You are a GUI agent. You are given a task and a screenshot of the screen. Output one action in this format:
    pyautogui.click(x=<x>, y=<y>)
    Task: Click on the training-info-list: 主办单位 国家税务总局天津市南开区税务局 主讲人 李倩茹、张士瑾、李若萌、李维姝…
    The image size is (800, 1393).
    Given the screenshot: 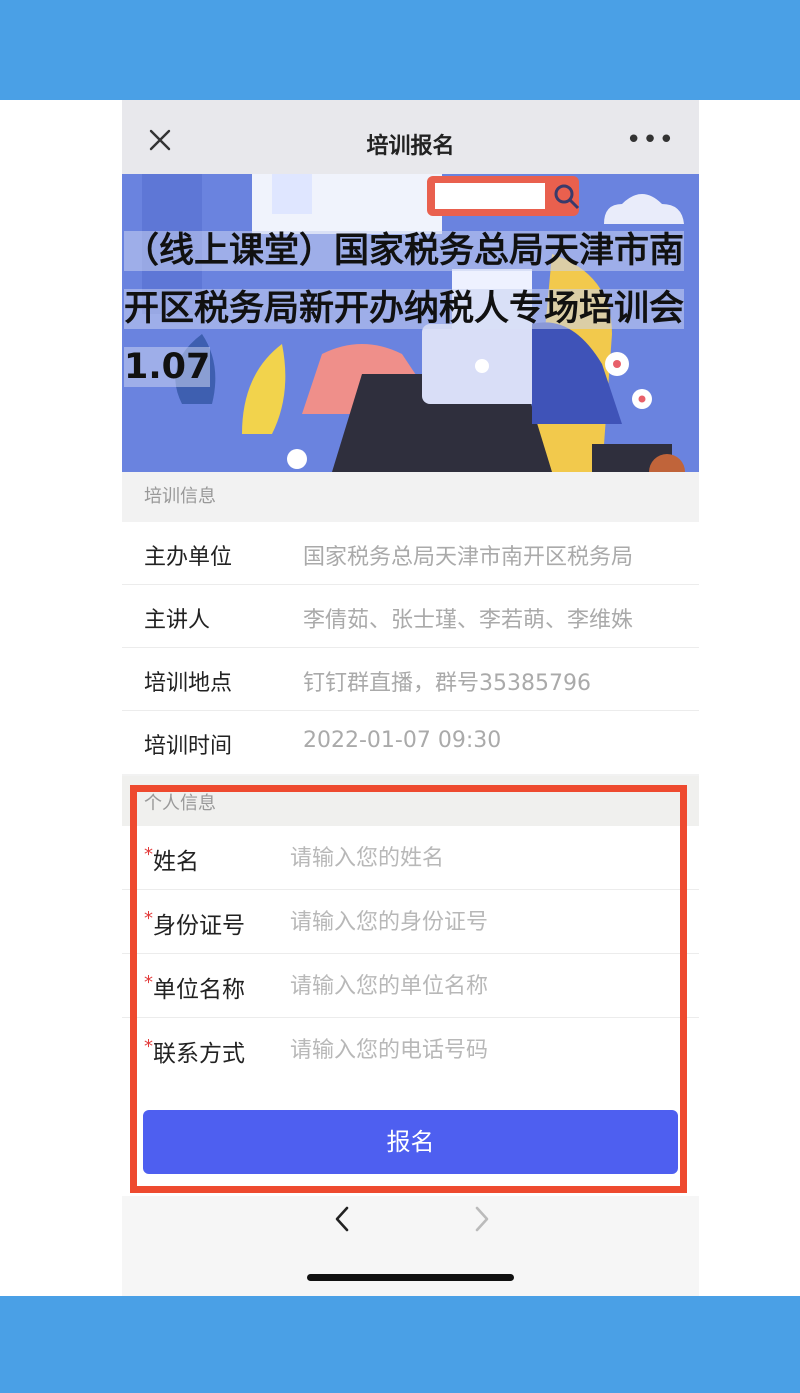 What is the action you would take?
    pyautogui.click(x=410, y=648)
    